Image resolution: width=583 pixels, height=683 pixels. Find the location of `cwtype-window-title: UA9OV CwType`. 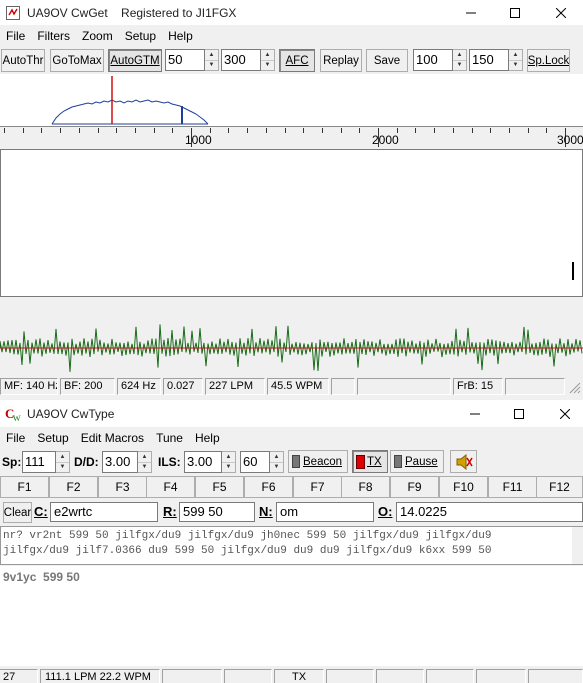

cwtype-window-title: UA9OV CwType is located at coordinates (71, 413).